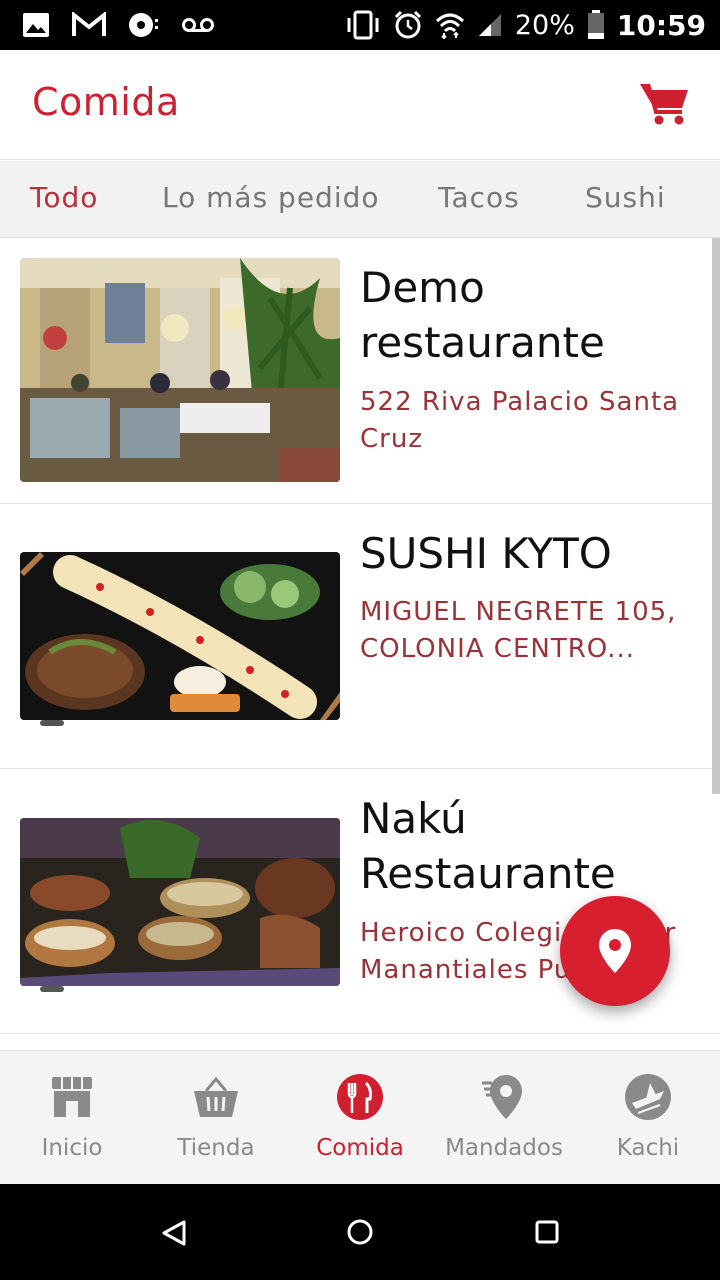  Describe the element at coordinates (482, 315) in the screenshot. I see `restaurant-name: Demo restaurante` at that location.